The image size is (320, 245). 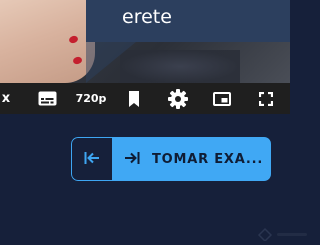 I want to click on video-frame-fabric, so click(x=180, y=66).